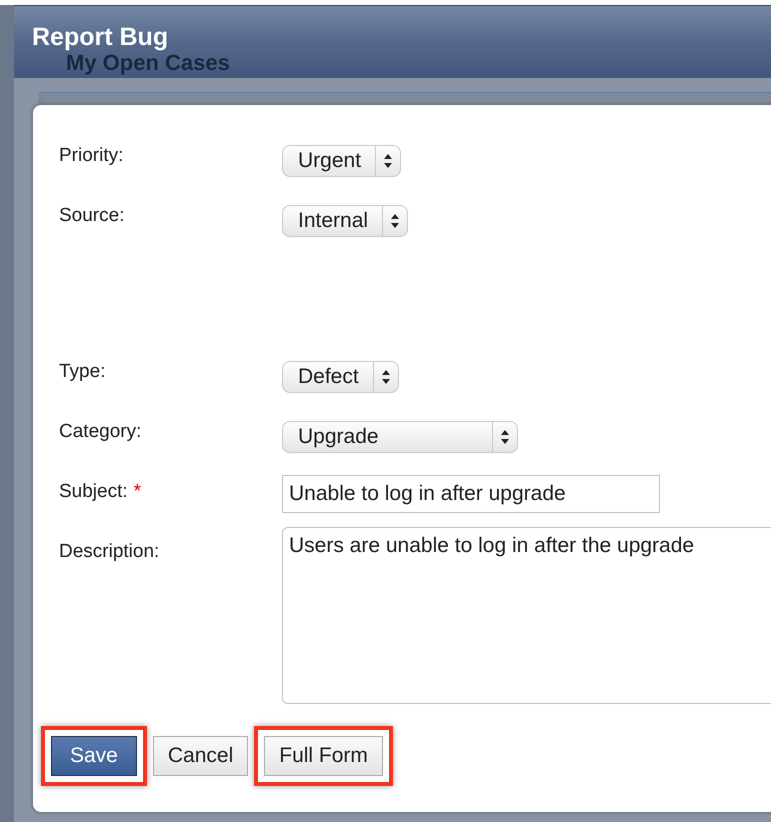  What do you see at coordinates (323, 756) in the screenshot?
I see `form-button: Full Form` at bounding box center [323, 756].